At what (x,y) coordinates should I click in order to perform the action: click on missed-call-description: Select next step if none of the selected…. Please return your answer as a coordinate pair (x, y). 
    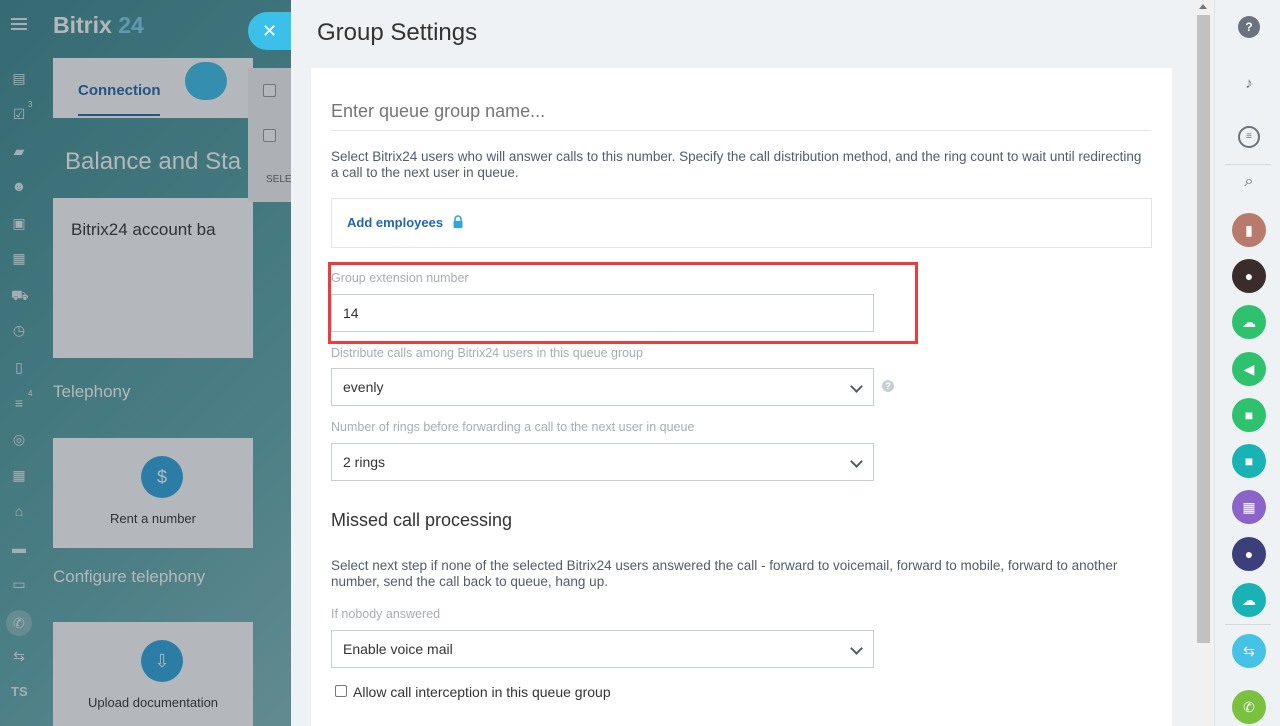
    Looking at the image, I should click on (724, 573).